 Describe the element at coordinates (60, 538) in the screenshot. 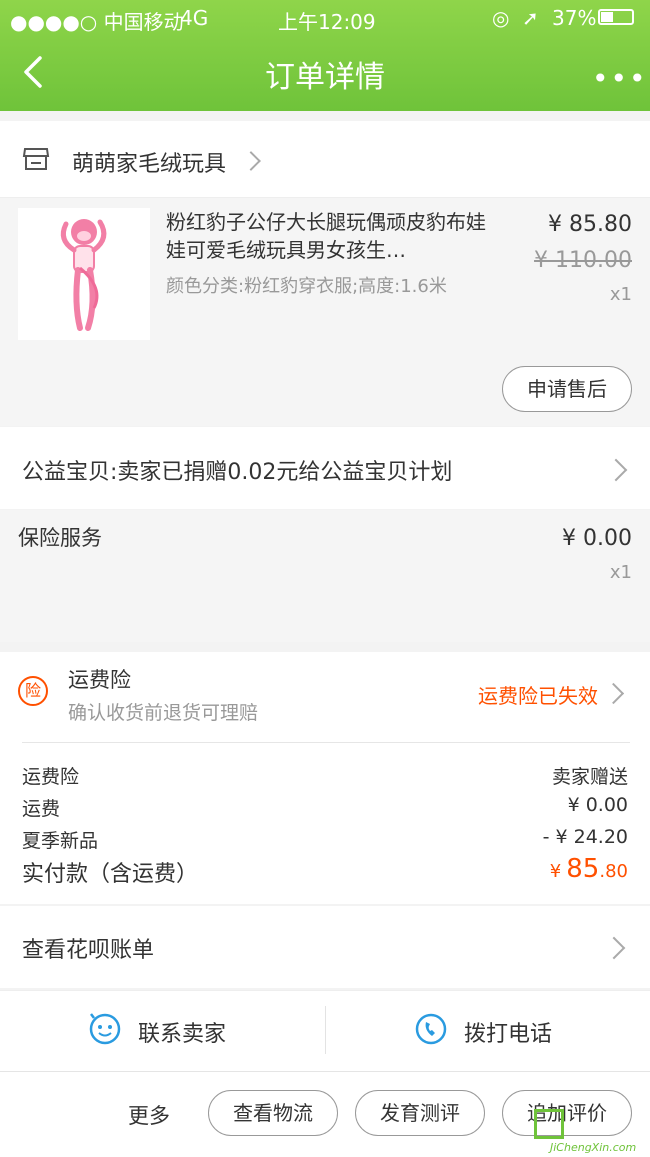

I see `insurance-service-label: 保险服务` at that location.